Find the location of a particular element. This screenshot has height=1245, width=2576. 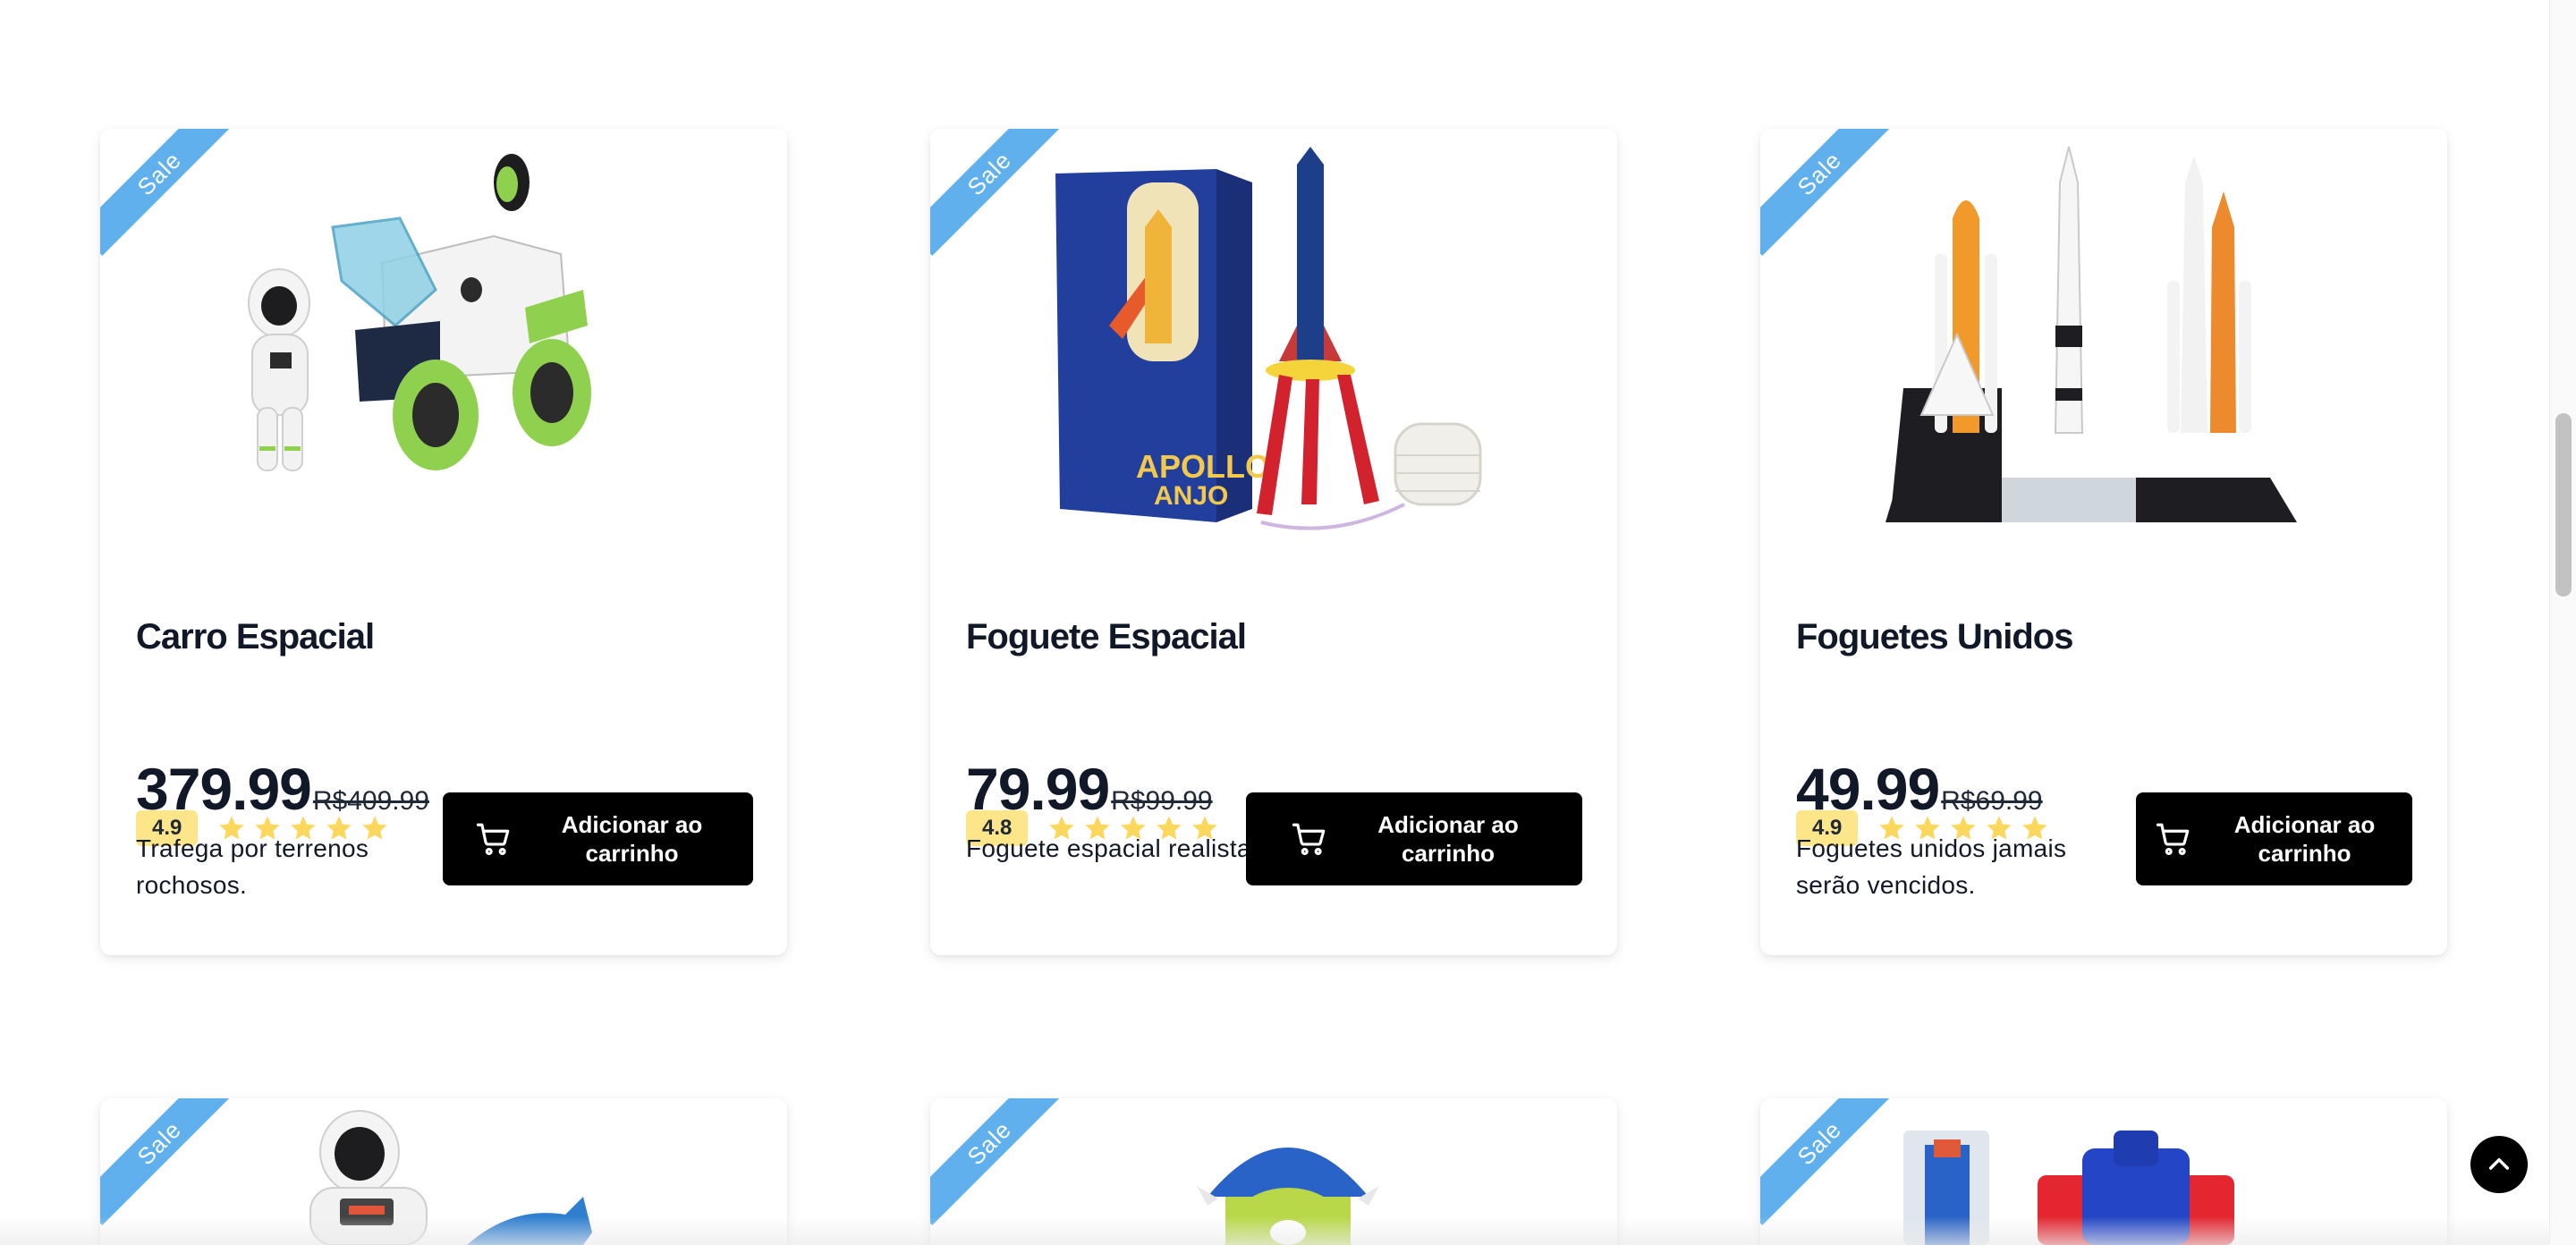

product-title: Foguetes Unidos is located at coordinates (1934, 637).